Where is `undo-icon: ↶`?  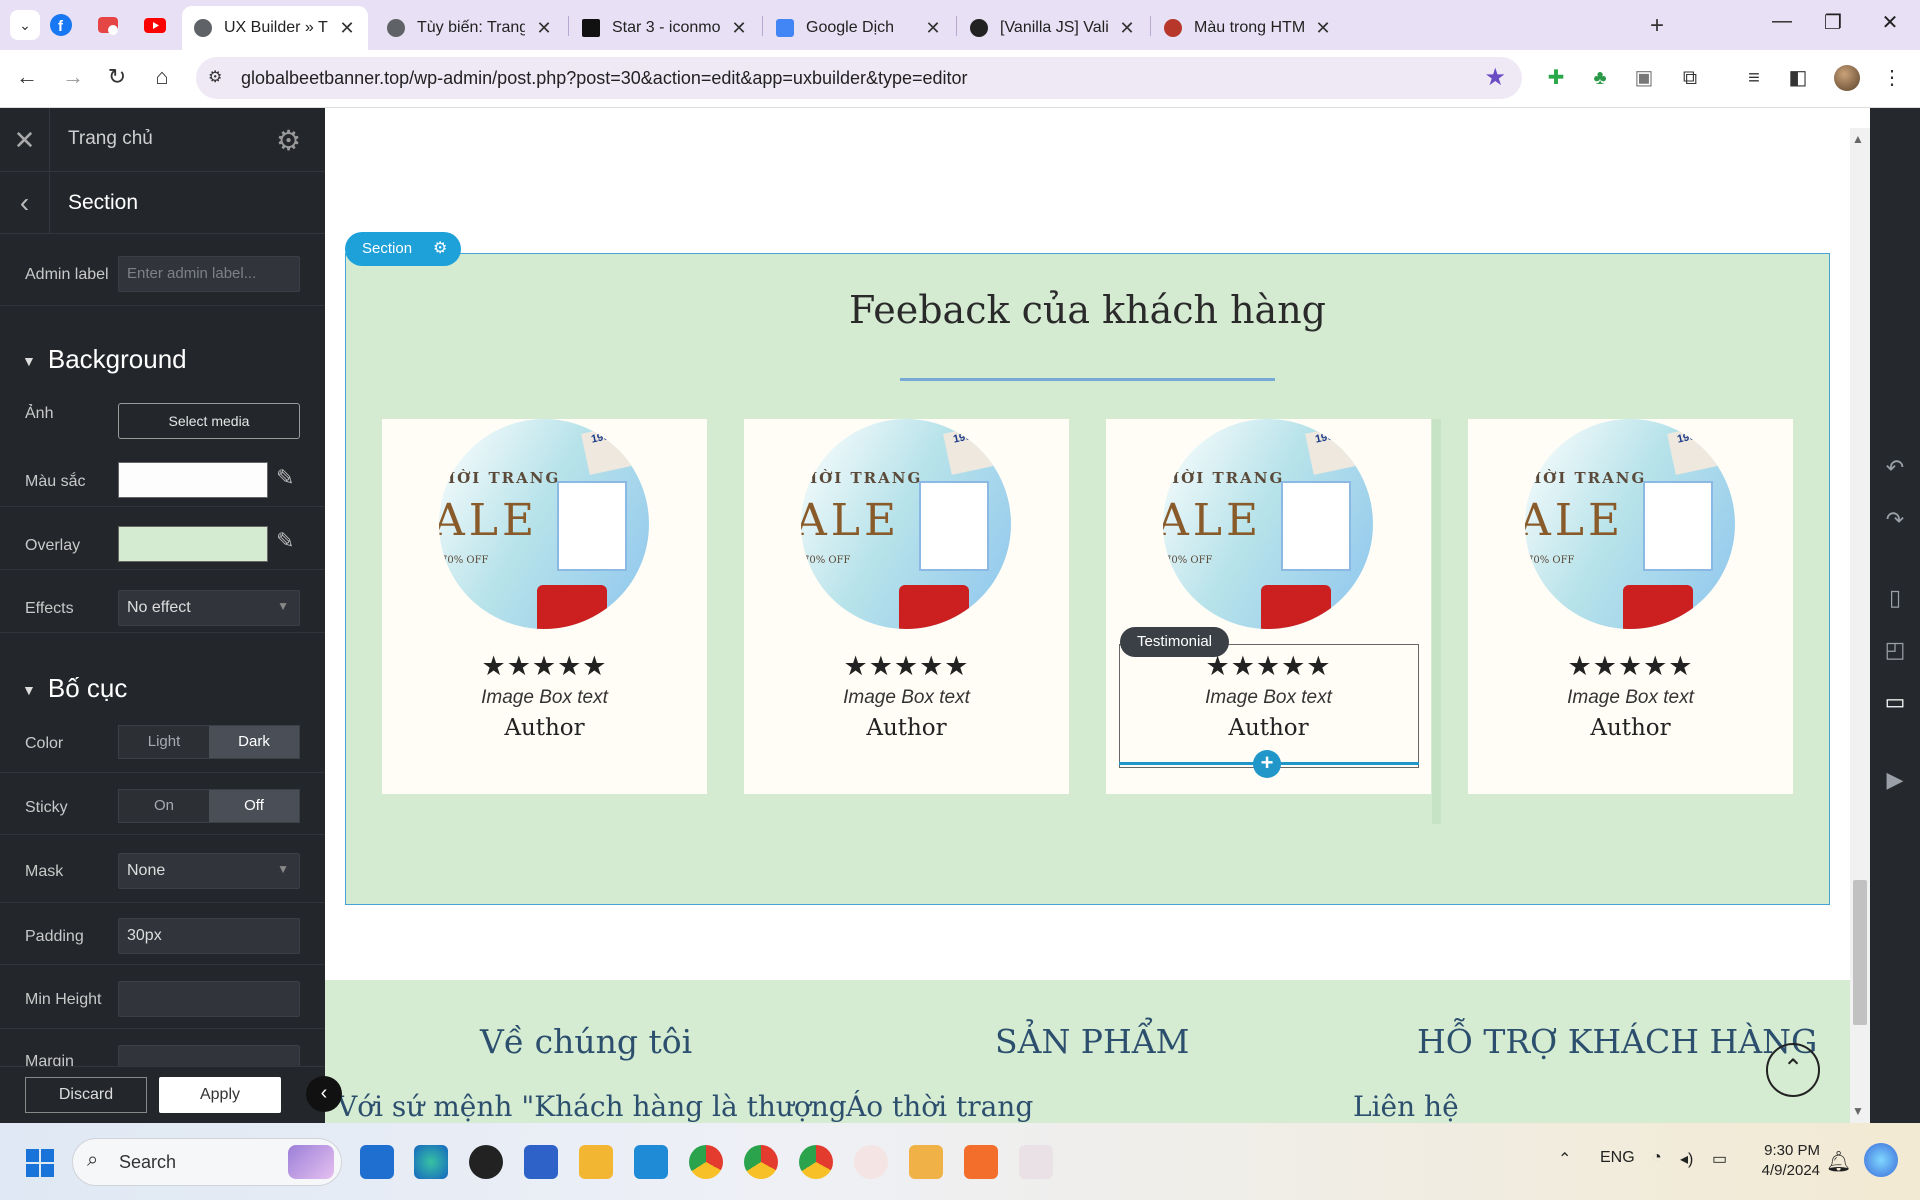 undo-icon: ↶ is located at coordinates (1895, 468).